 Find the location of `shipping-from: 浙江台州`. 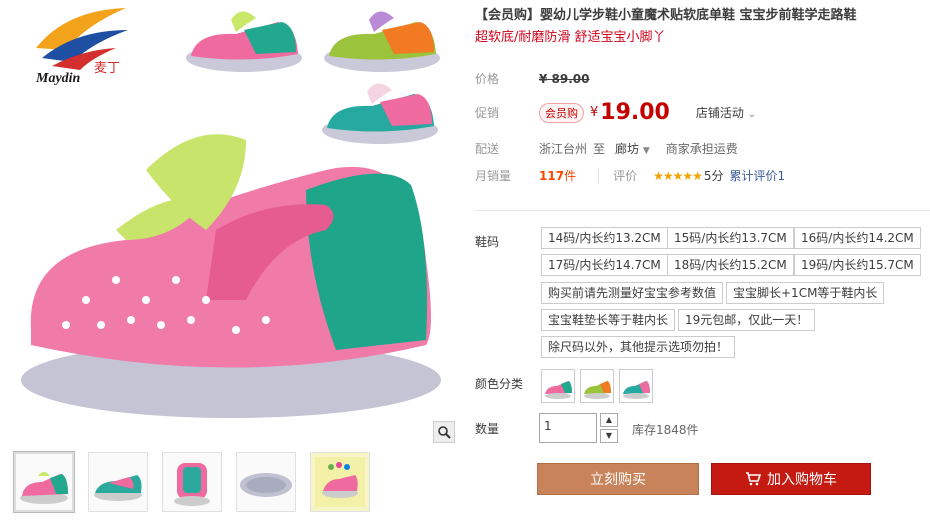

shipping-from: 浙江台州 is located at coordinates (563, 149).